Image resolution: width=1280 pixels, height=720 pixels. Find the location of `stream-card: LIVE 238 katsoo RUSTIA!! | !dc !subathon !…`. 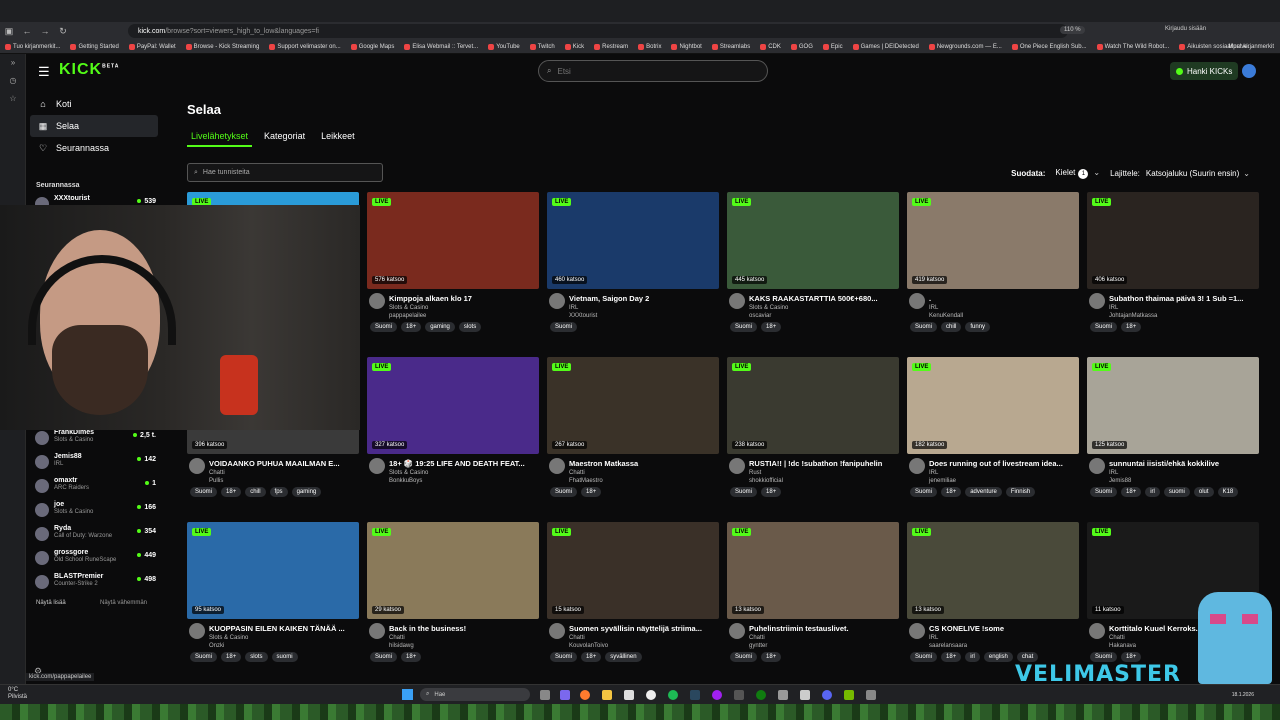

stream-card: LIVE 238 katsoo RUSTIA!! | !dc !subathon !… is located at coordinates (813, 439).